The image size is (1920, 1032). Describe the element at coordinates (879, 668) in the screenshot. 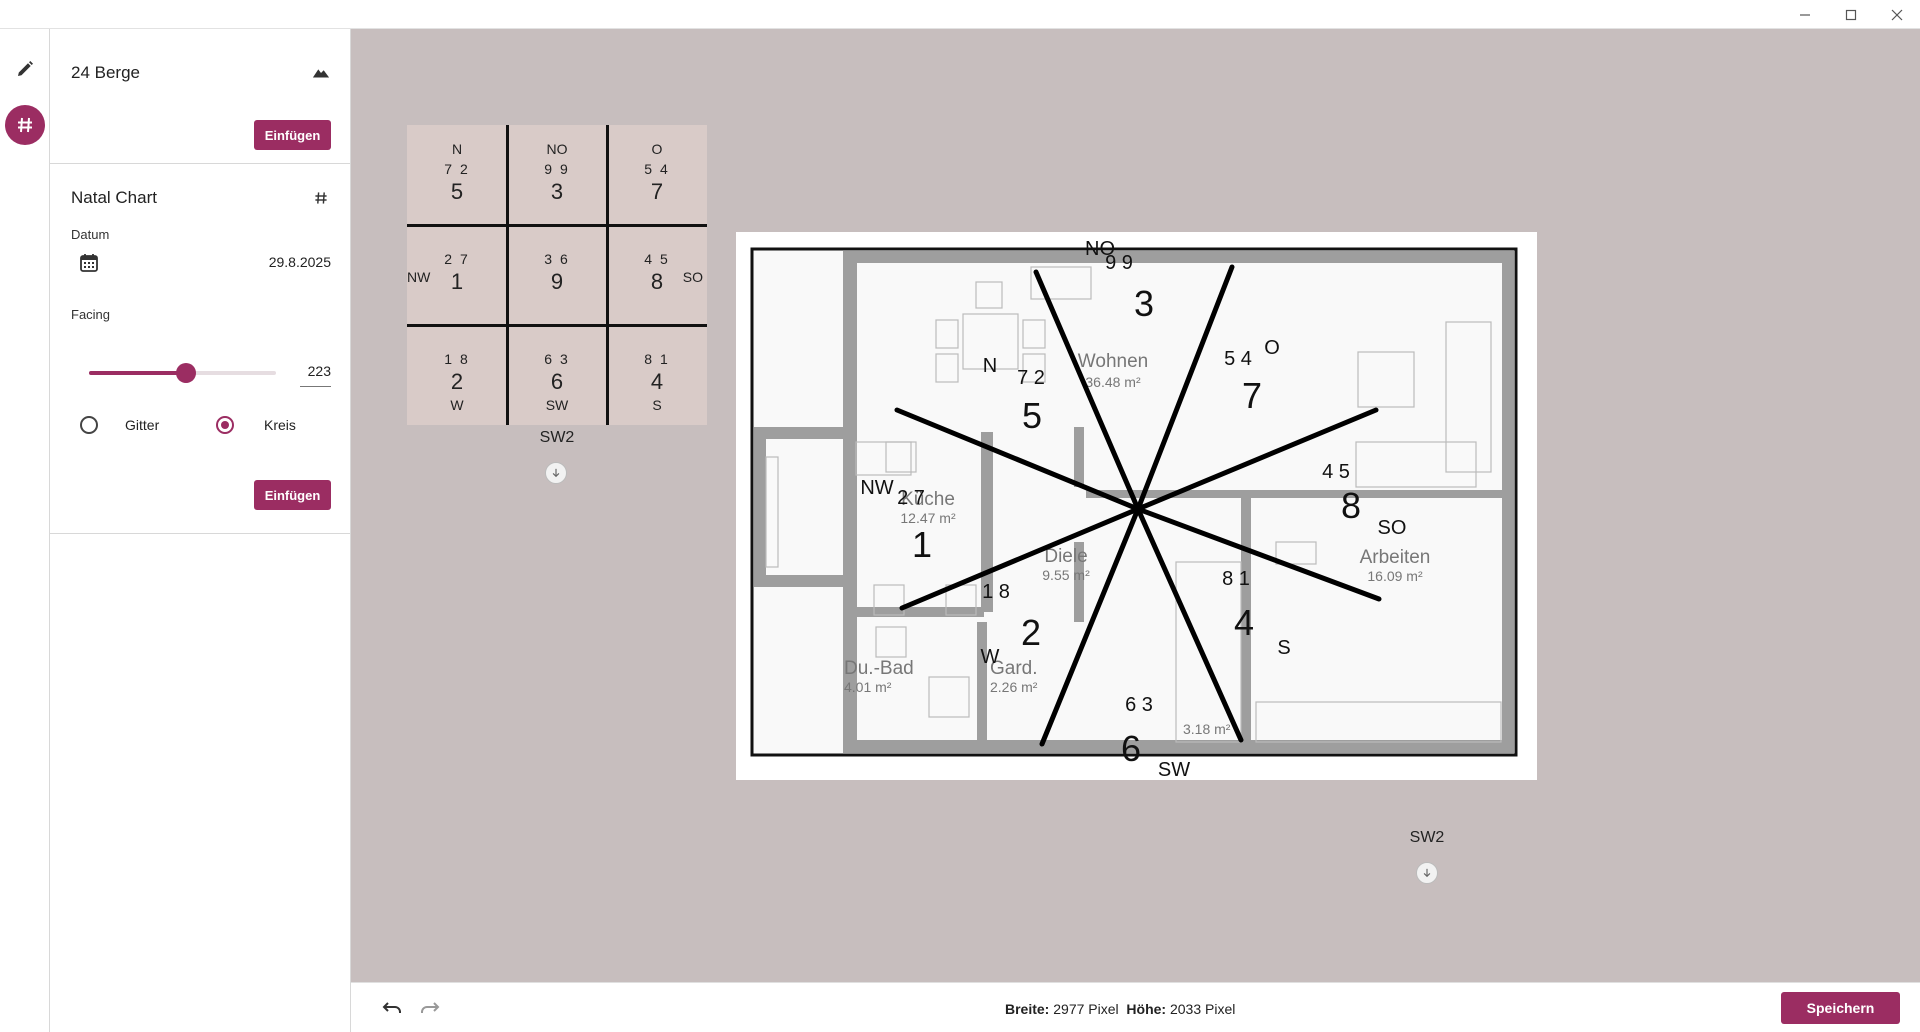

I see `room-label-bad: Du.-Bad` at that location.